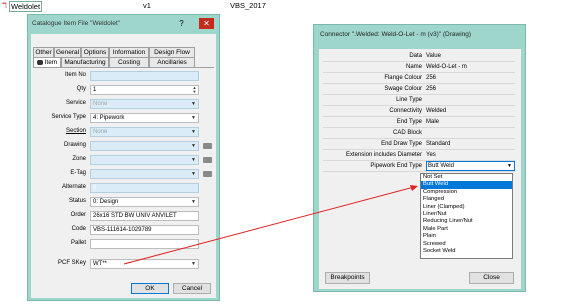 This screenshot has width=562, height=307. What do you see at coordinates (466, 185) in the screenshot?
I see `option-butt-weld: Butt Weld` at bounding box center [466, 185].